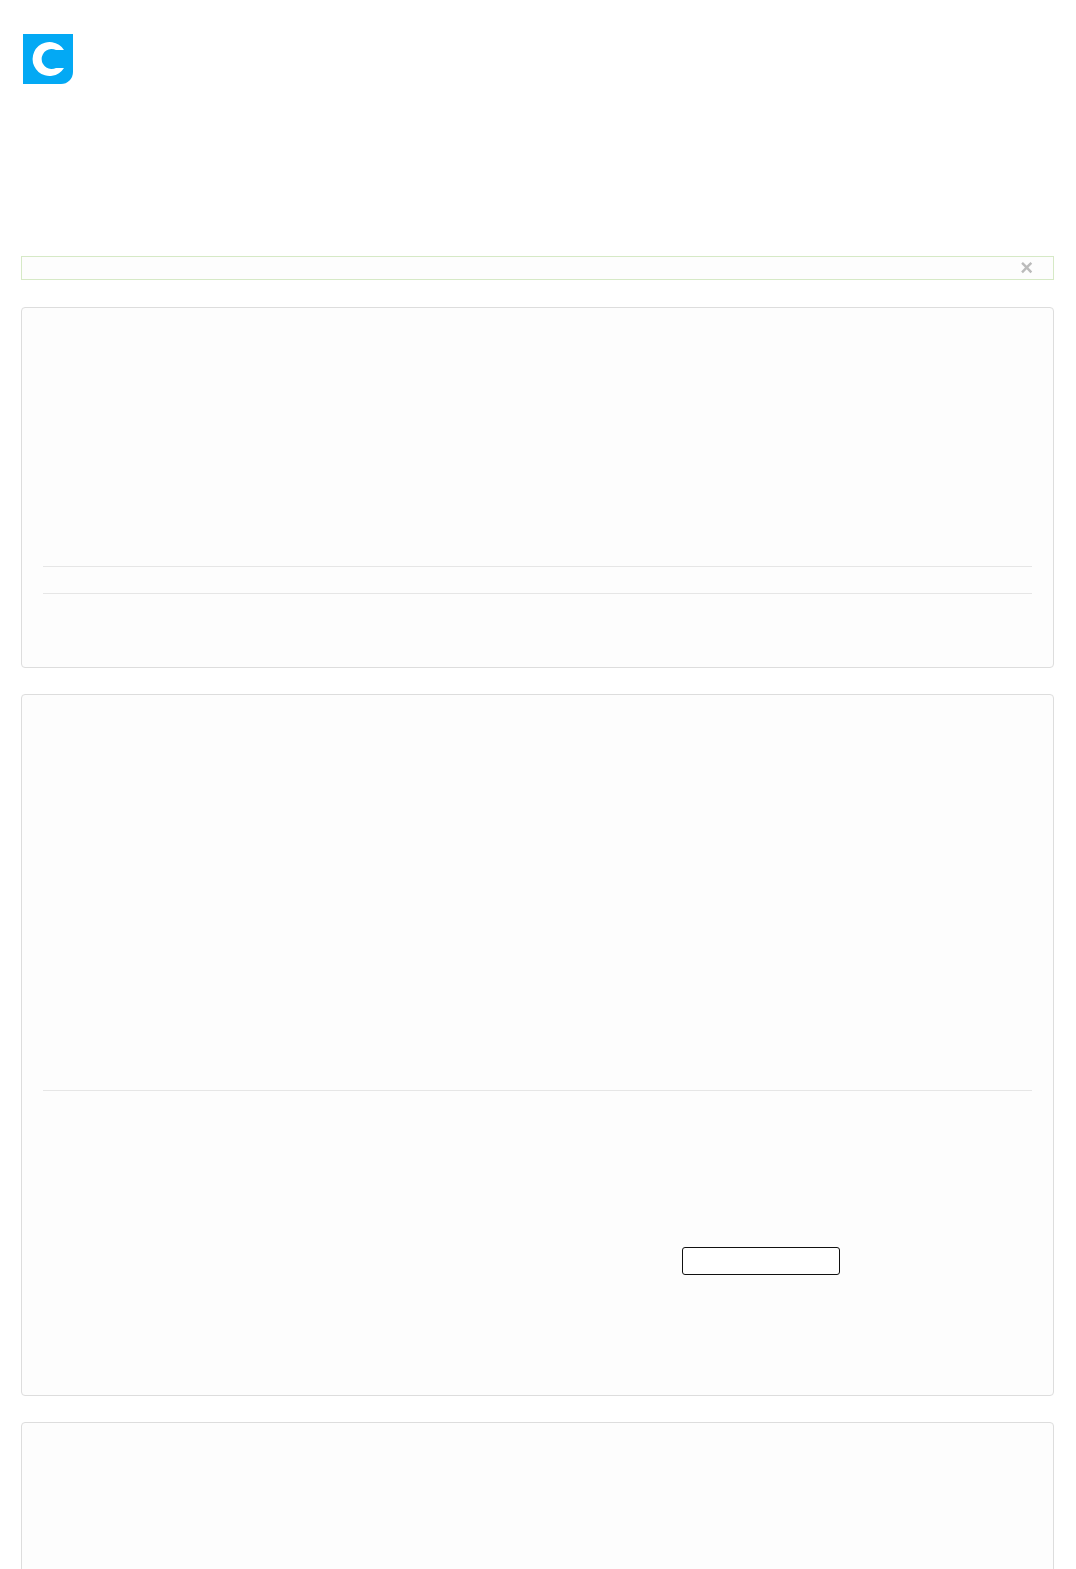  Describe the element at coordinates (48, 59) in the screenshot. I see `logo-icon` at that location.